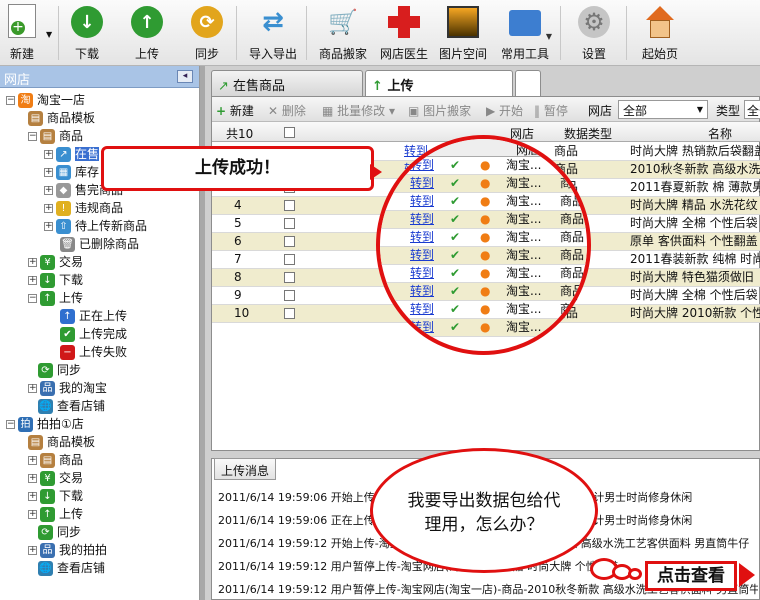  What do you see at coordinates (99, 244) in the screenshot?
I see `tree-item-deleted: 🗑 已删除商品` at bounding box center [99, 244].